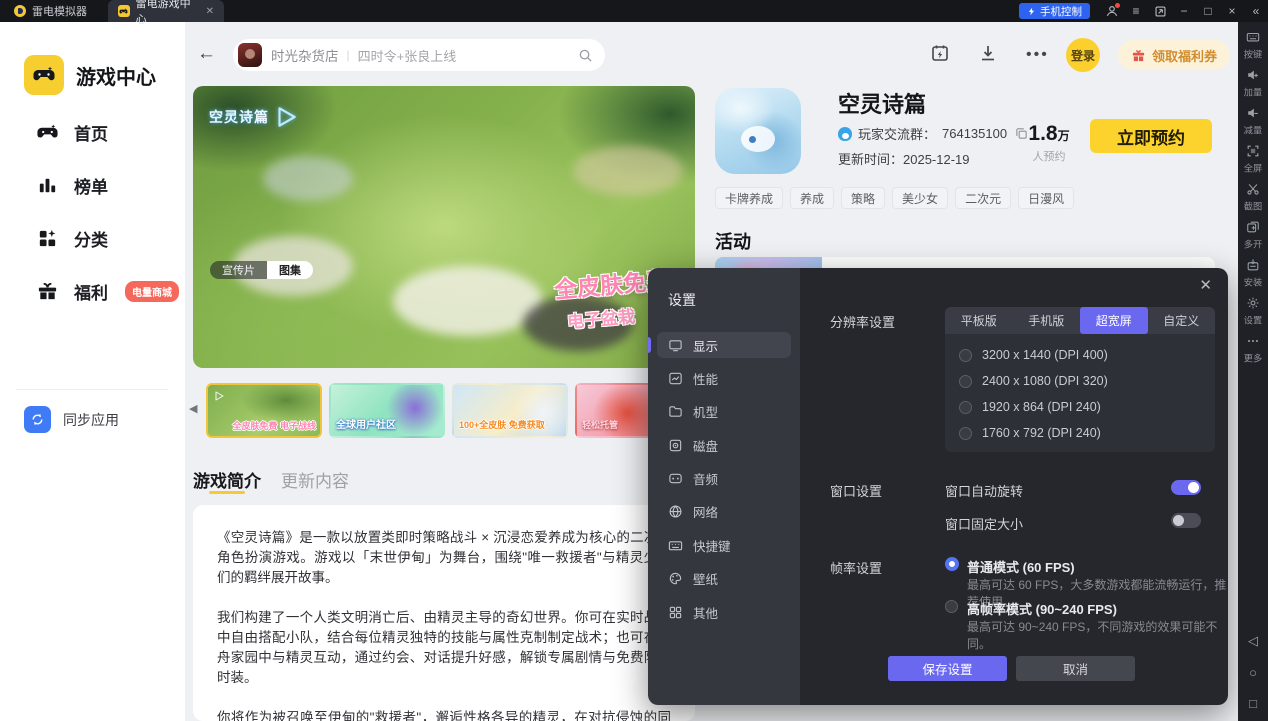 Image resolution: width=1268 pixels, height=721 pixels. I want to click on search-bar: 时光杂货店 | 四时令+张良上线, so click(419, 55).